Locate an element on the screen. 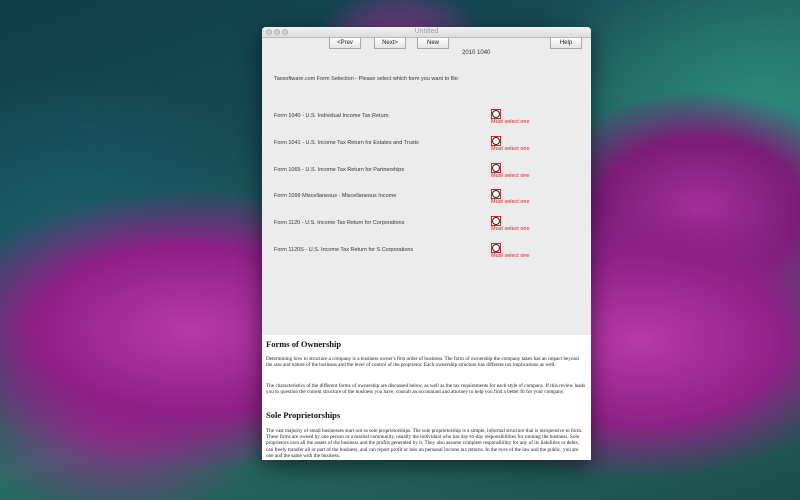  error-1099: Must select one is located at coordinates (510, 202).